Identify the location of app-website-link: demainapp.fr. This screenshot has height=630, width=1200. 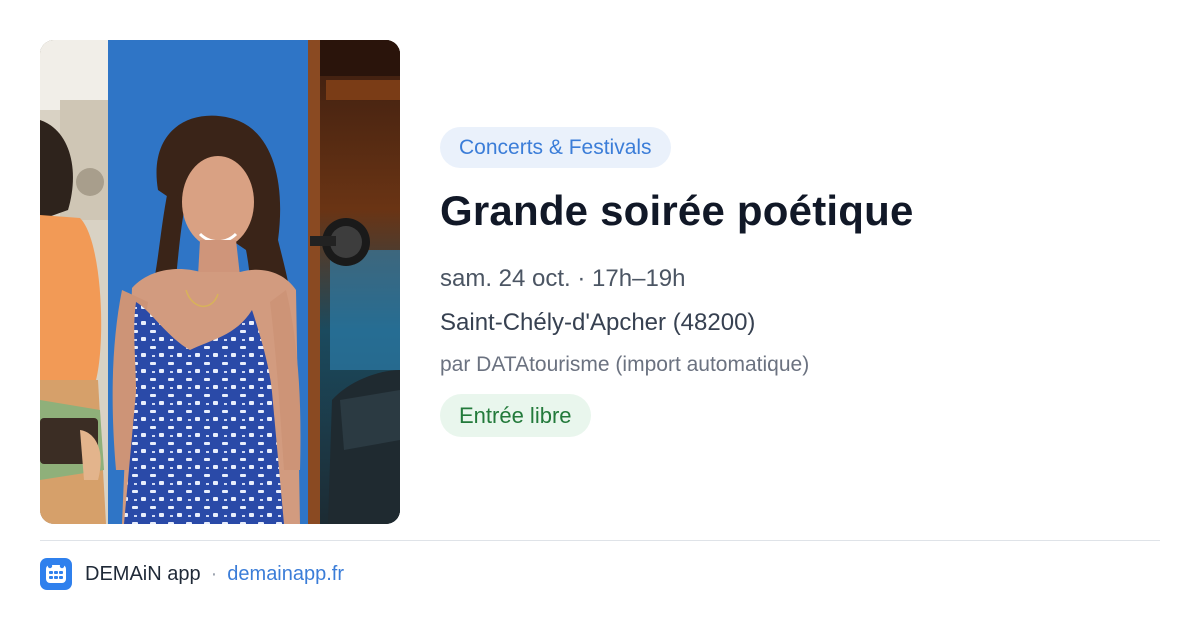
(285, 574).